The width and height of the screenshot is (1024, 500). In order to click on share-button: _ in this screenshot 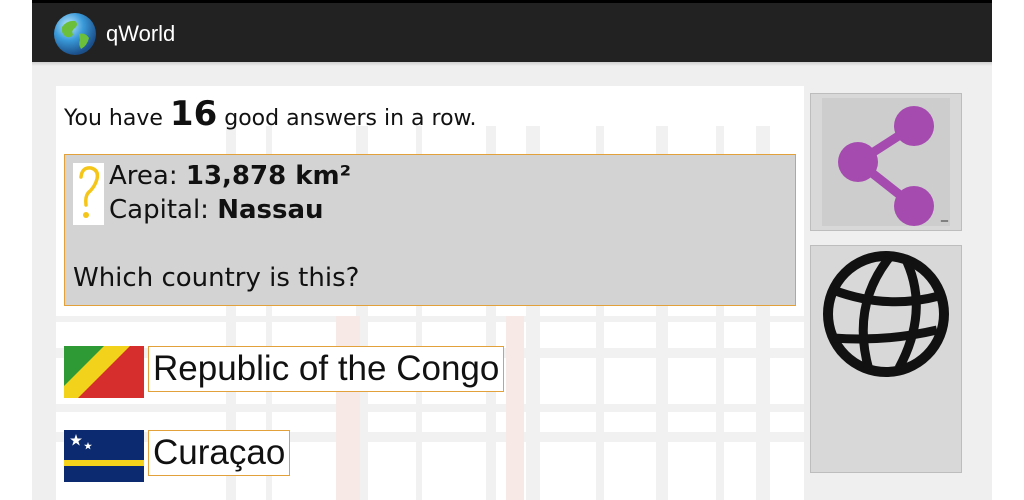, I will do `click(886, 162)`.